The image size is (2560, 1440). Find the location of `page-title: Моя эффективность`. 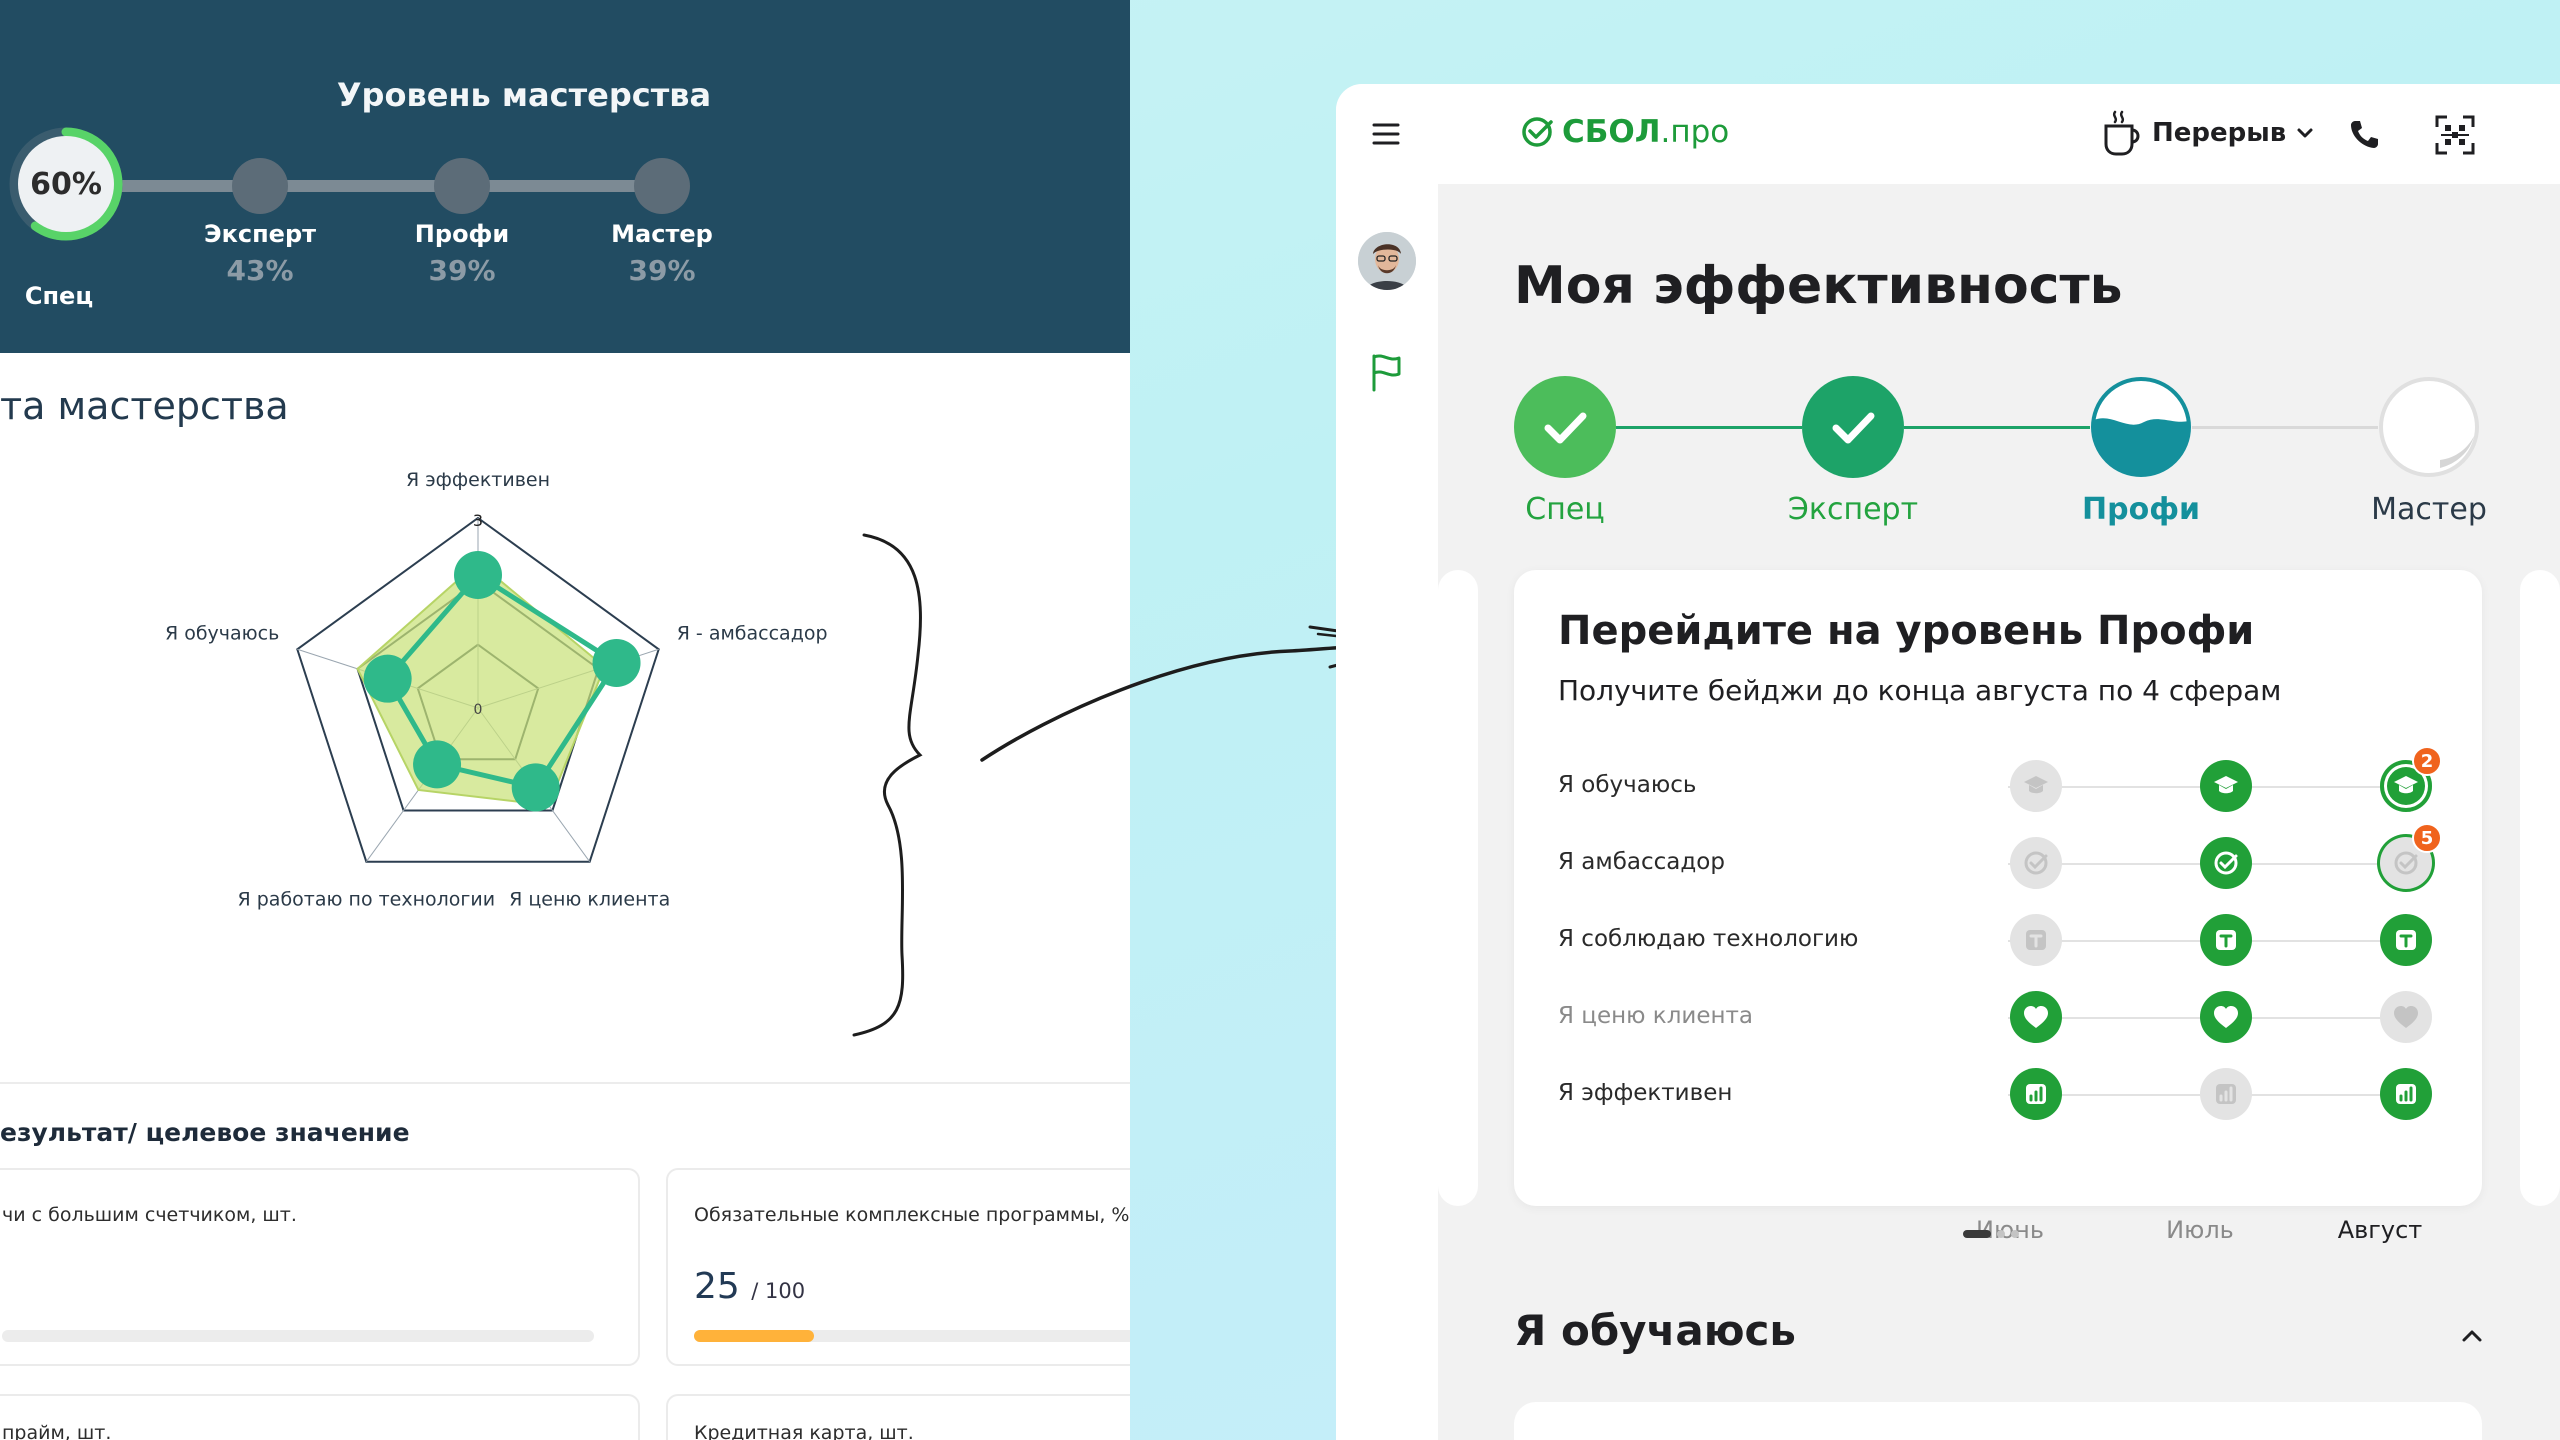

page-title: Моя эффективность is located at coordinates (1818, 286).